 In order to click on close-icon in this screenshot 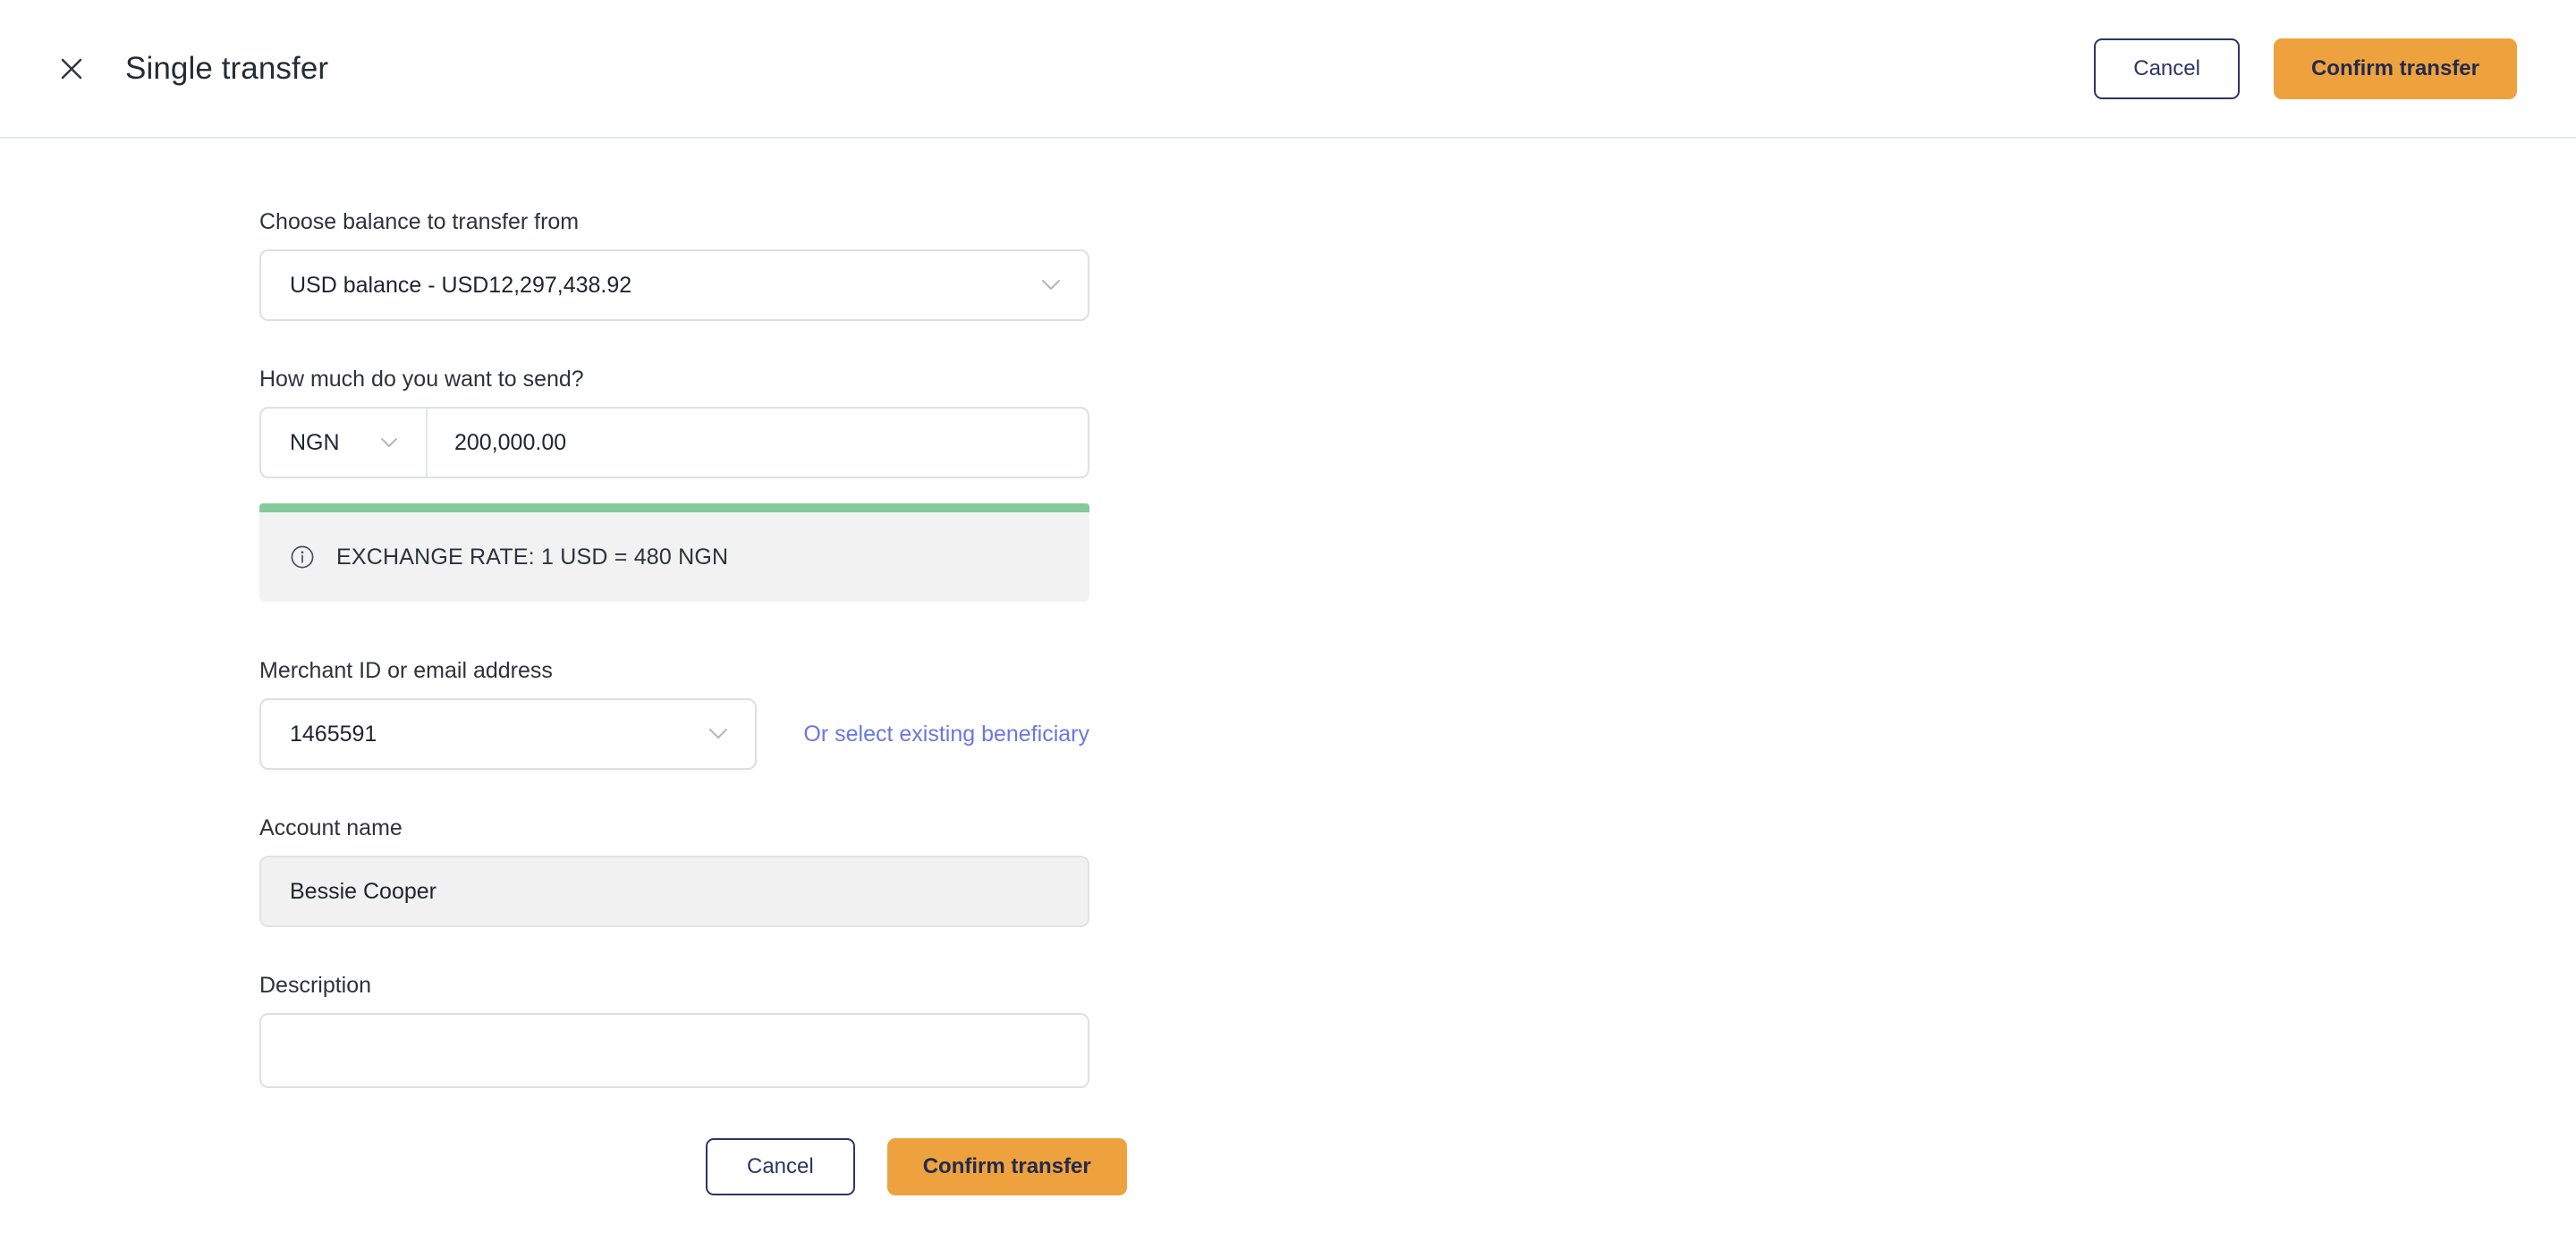, I will do `click(71, 69)`.